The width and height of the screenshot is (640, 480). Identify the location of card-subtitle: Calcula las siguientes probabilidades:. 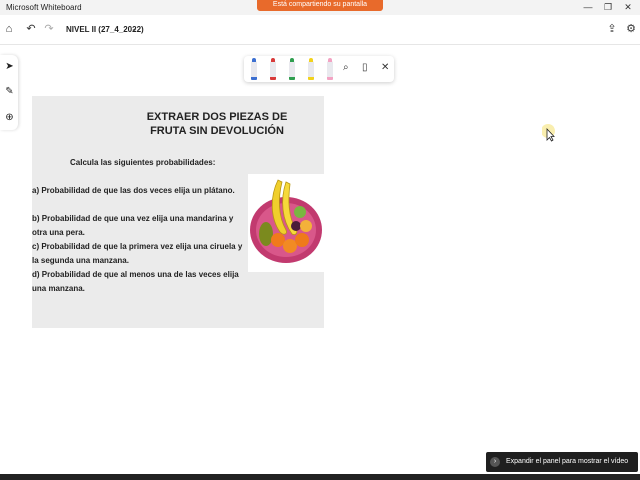
(143, 162).